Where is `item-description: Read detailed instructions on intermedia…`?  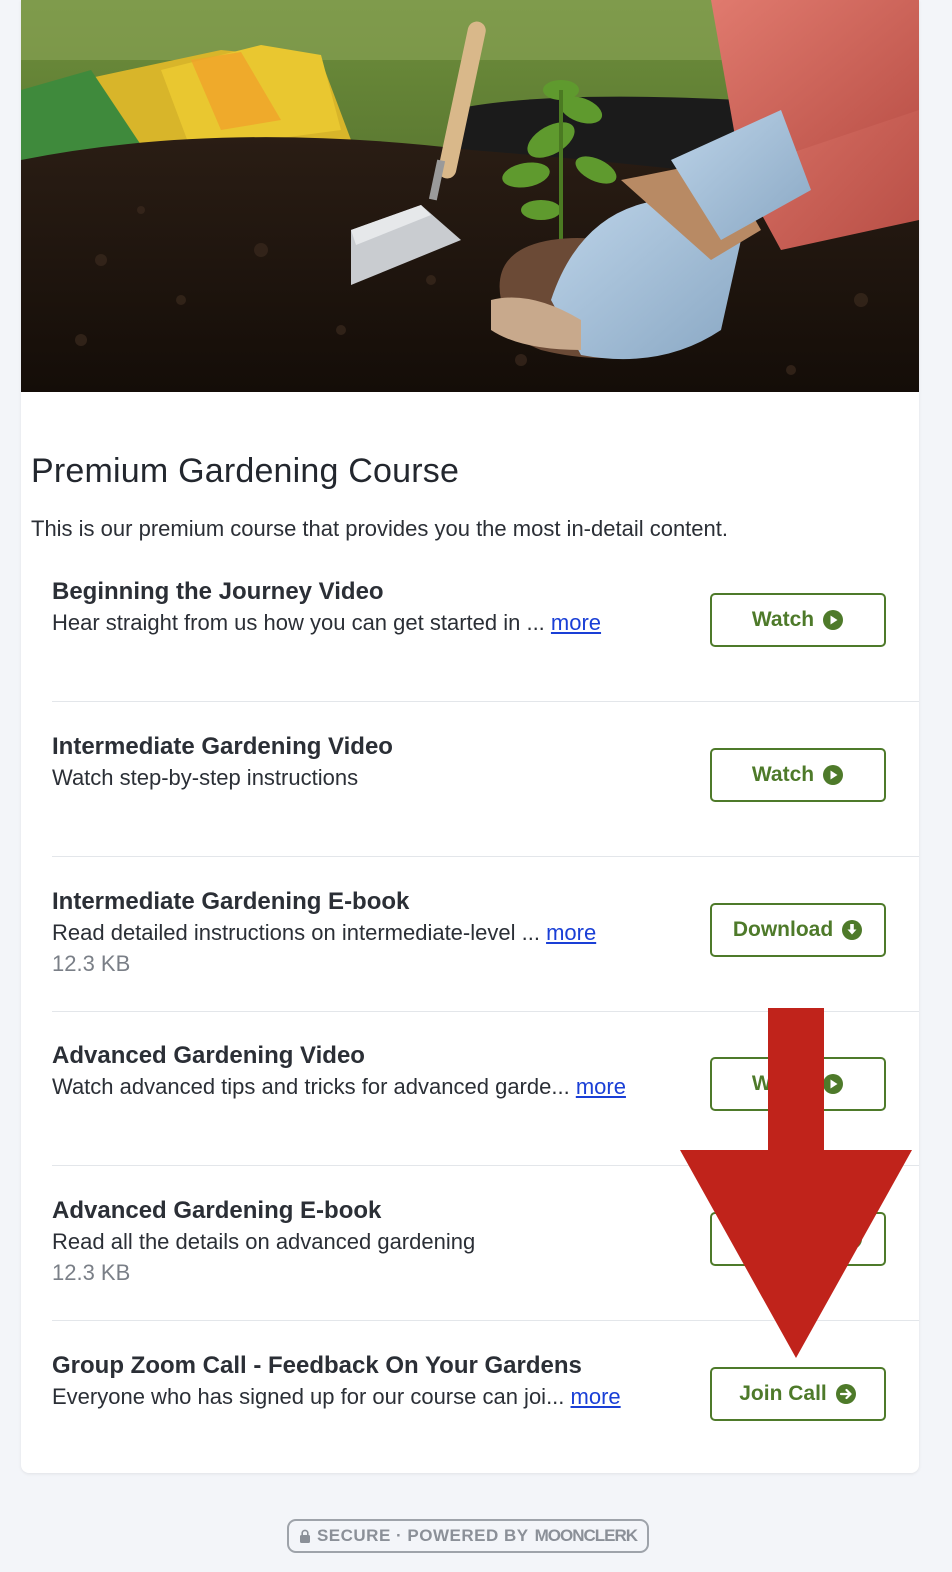 item-description: Read detailed instructions on intermedia… is located at coordinates (324, 932).